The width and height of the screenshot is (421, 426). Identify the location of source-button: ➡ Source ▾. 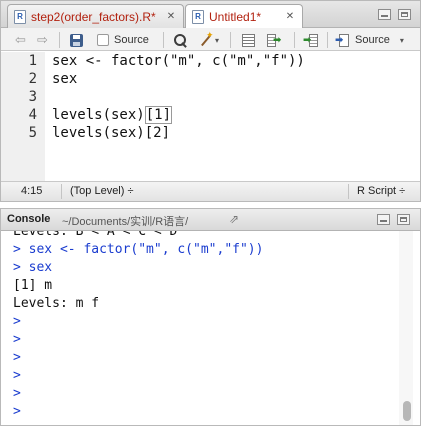
(369, 40).